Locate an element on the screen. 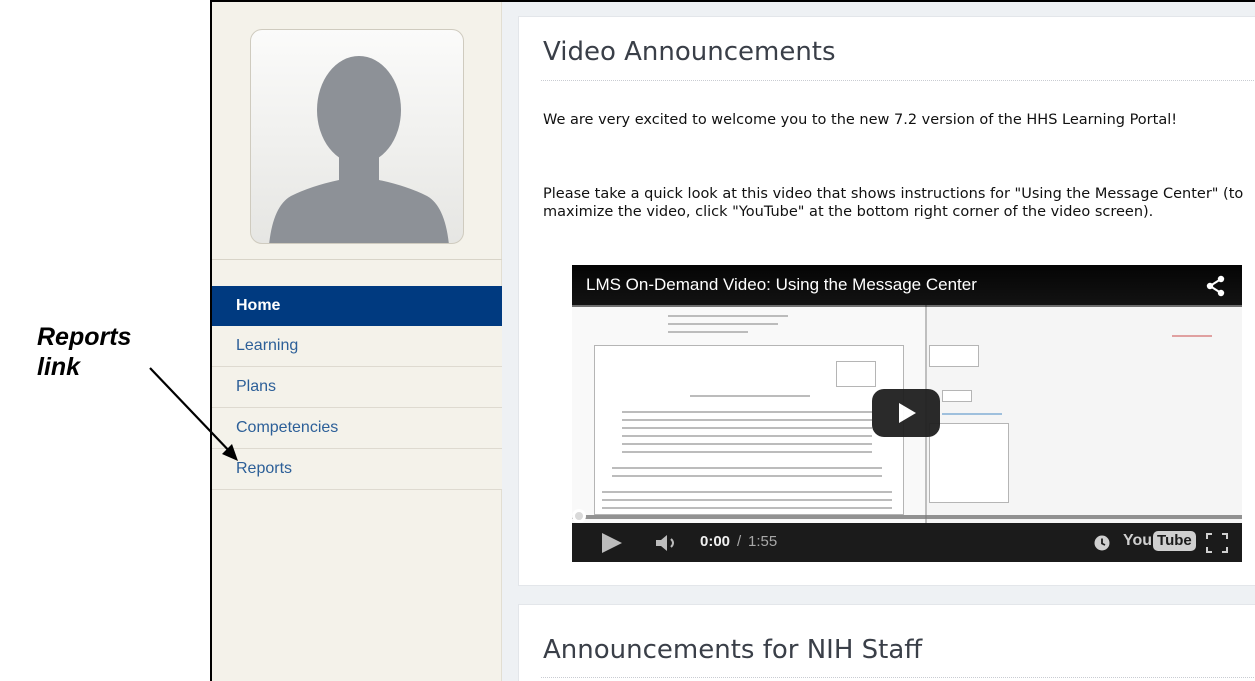  time-current: 0:00 is located at coordinates (715, 541).